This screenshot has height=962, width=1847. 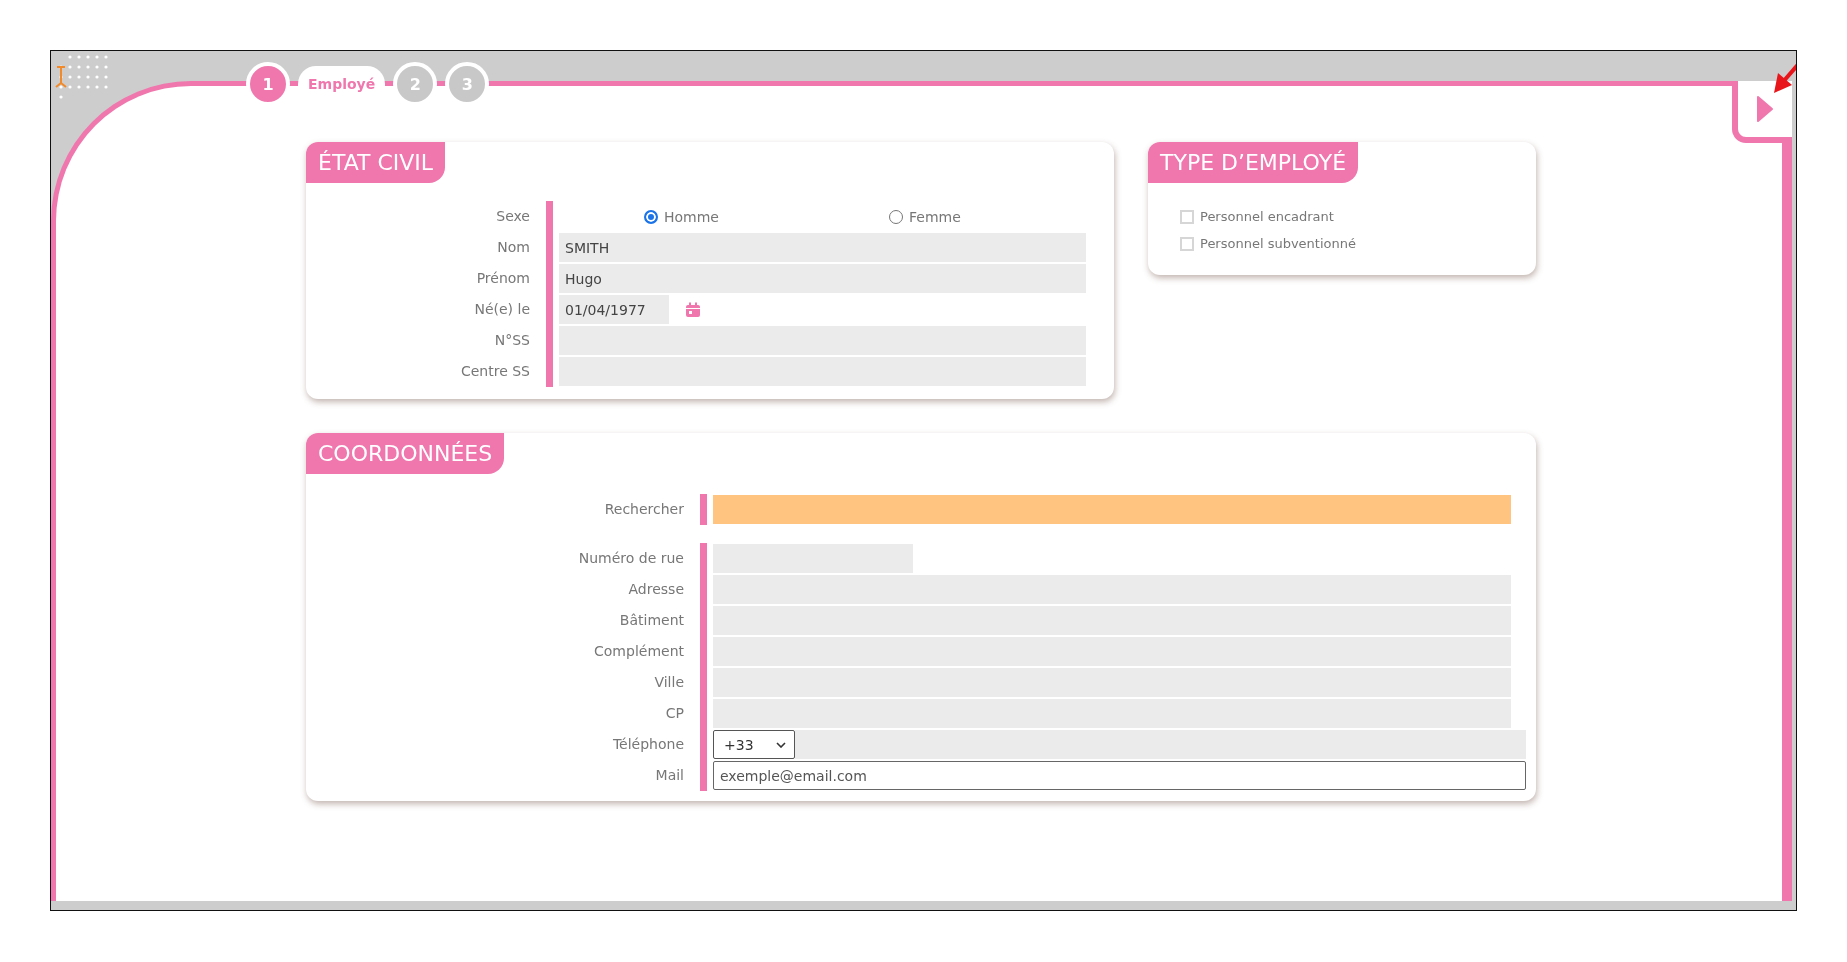 I want to click on field-label: Téléphone, so click(x=648, y=744).